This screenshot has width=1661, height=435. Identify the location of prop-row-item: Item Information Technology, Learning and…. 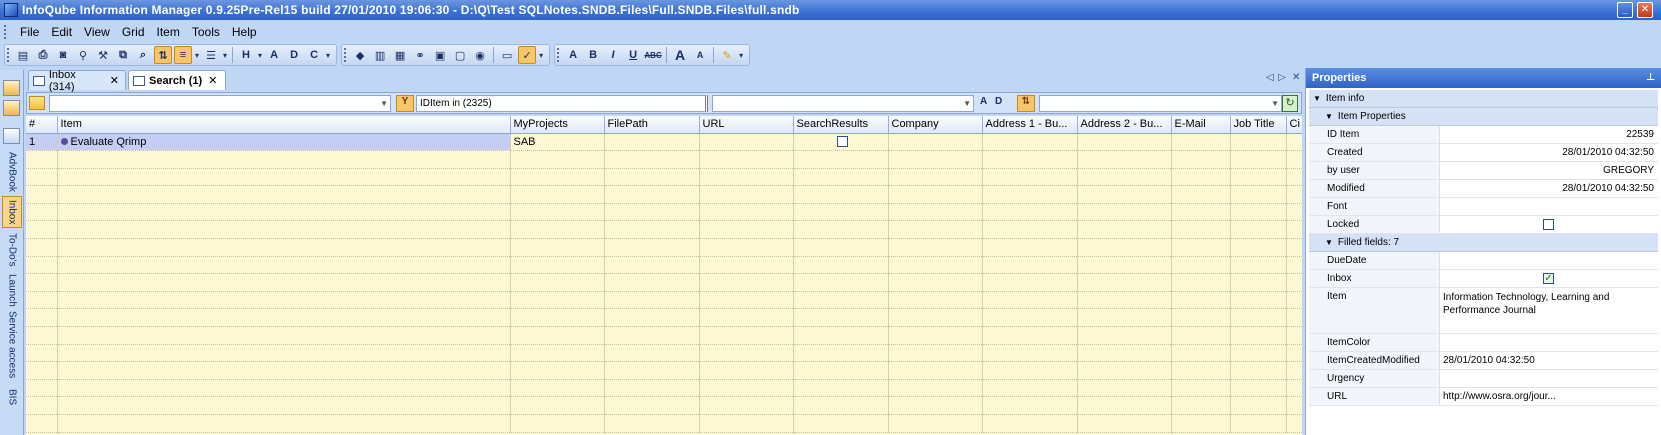
(1483, 311).